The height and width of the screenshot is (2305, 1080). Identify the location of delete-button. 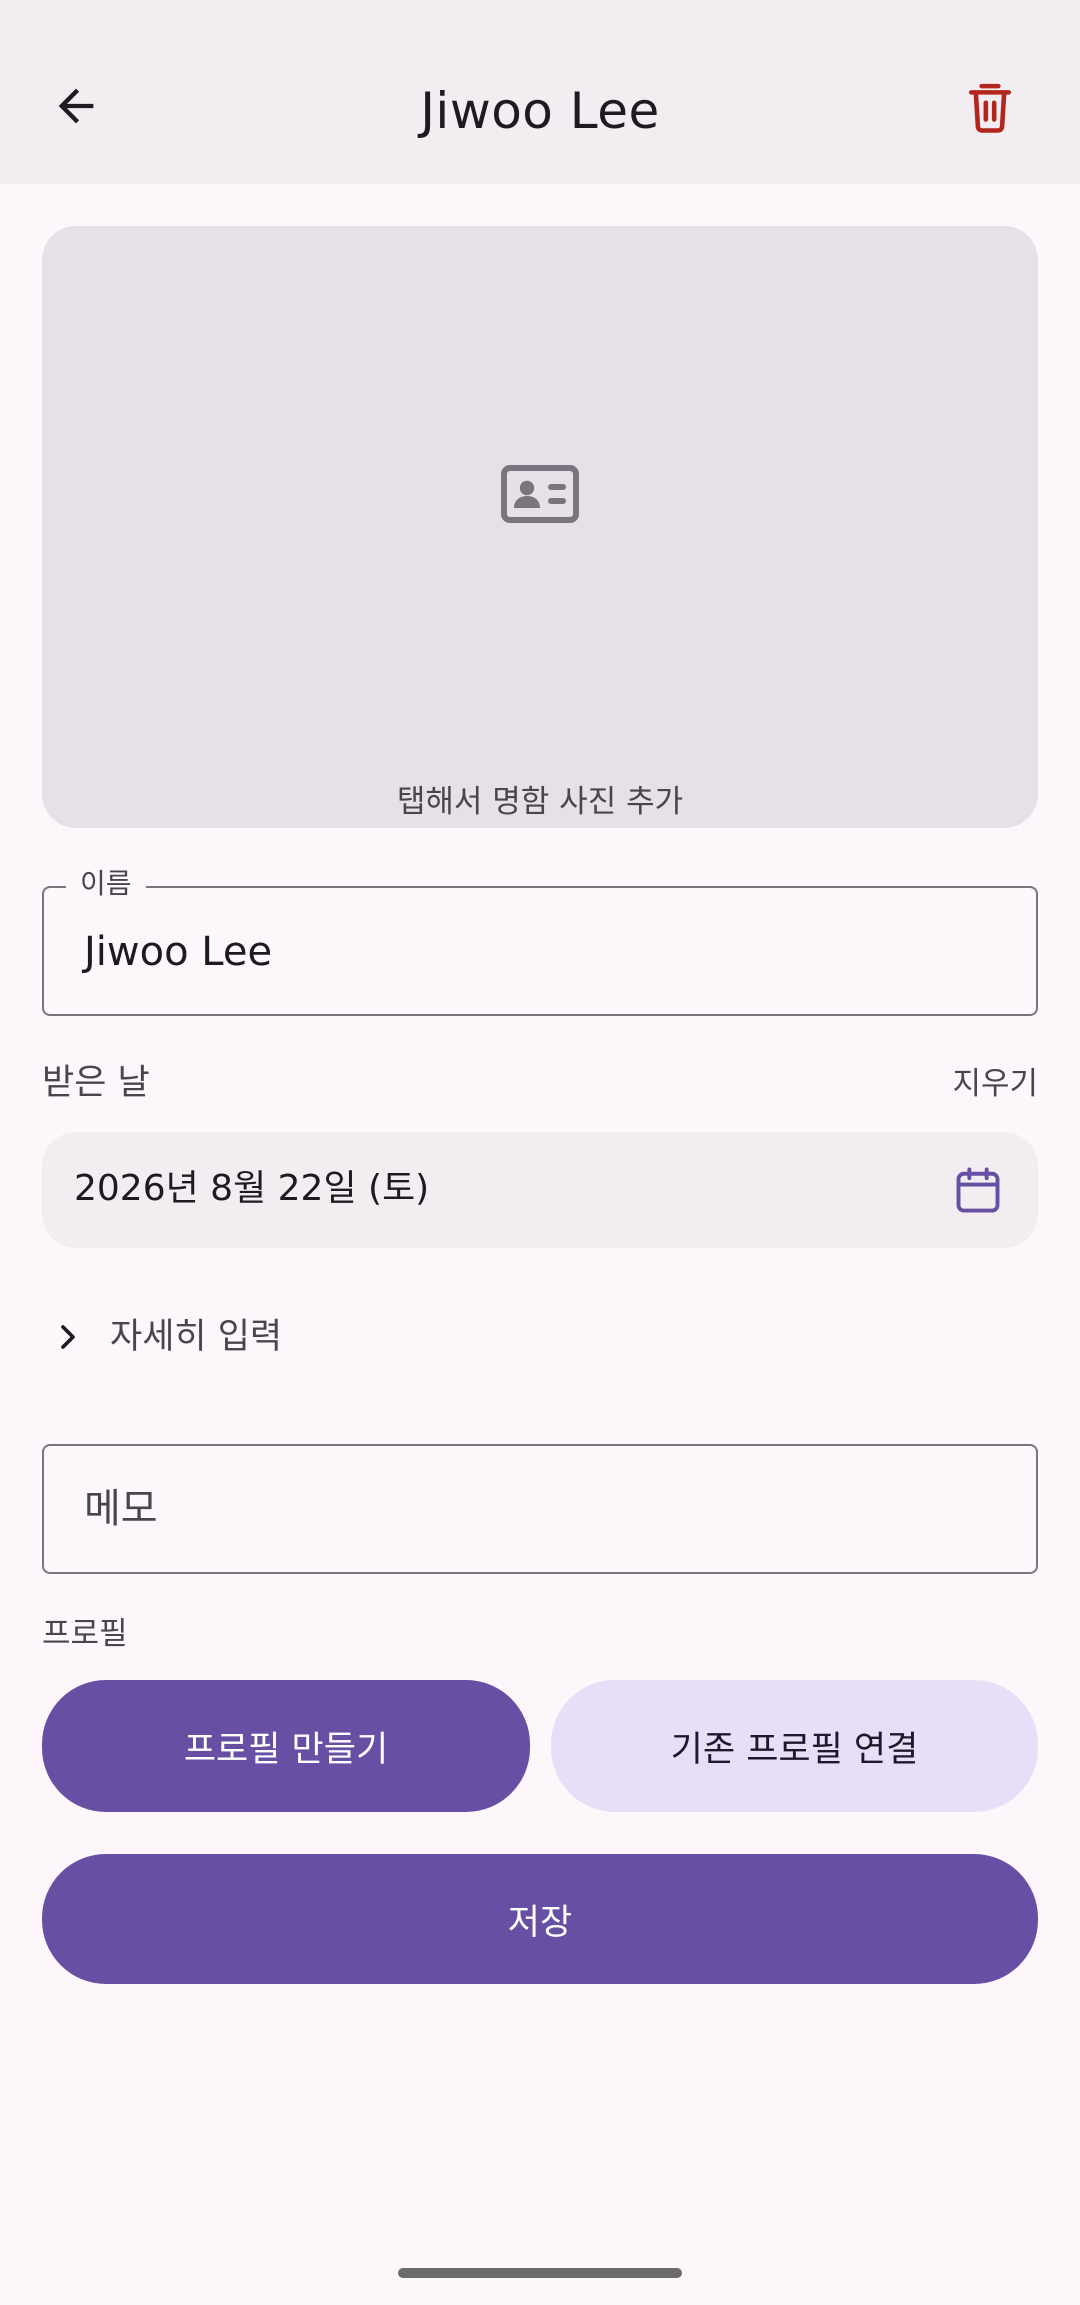
(990, 108).